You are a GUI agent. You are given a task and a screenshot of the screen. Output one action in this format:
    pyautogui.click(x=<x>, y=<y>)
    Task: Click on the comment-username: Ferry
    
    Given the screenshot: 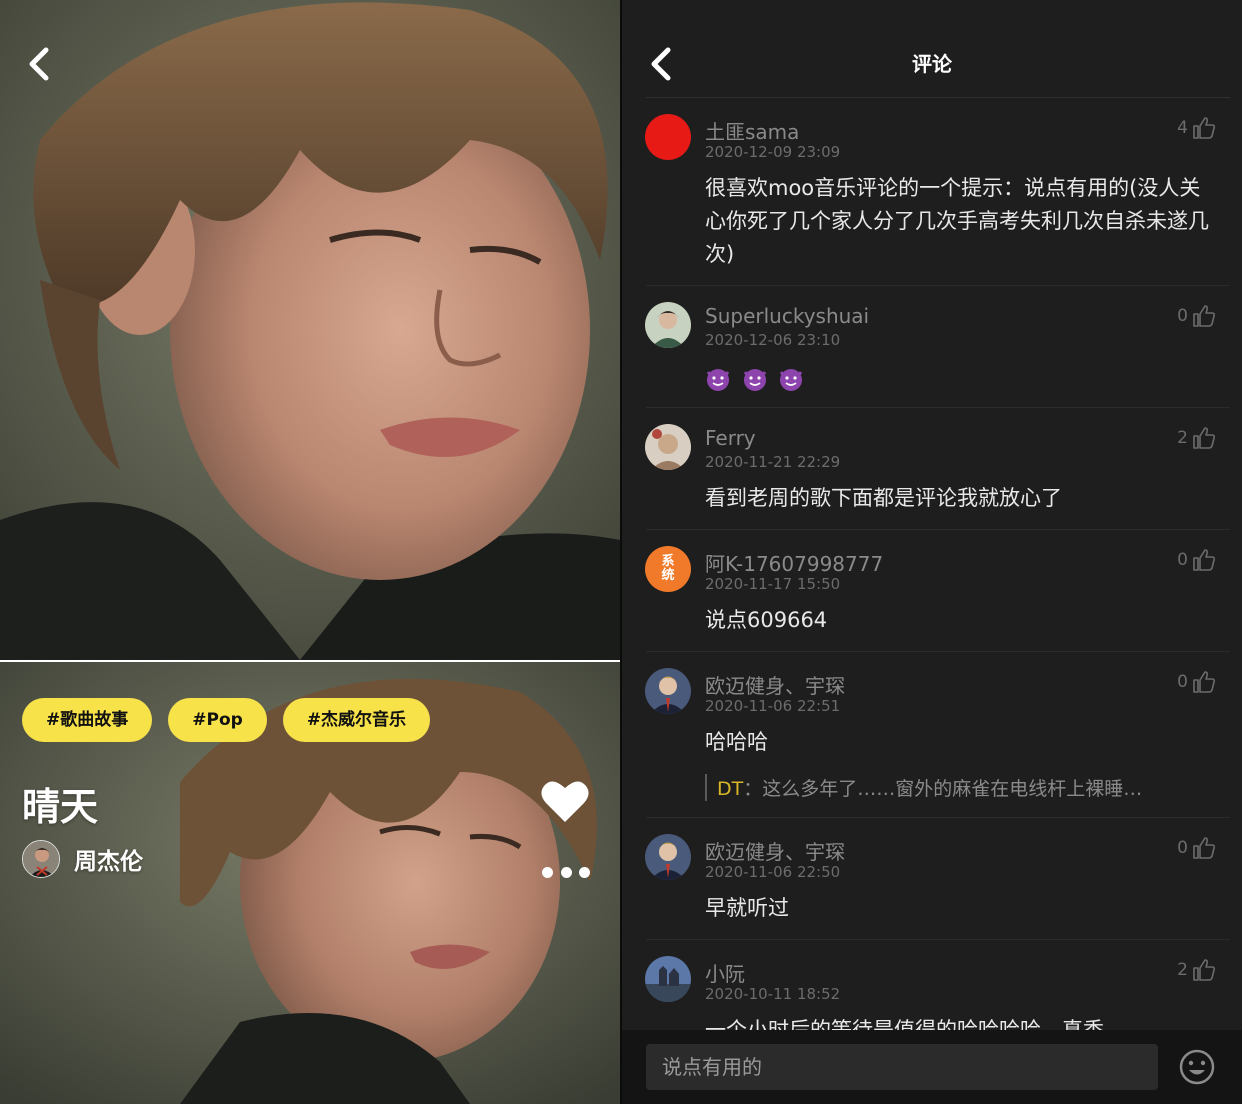 What is the action you would take?
    pyautogui.click(x=730, y=438)
    